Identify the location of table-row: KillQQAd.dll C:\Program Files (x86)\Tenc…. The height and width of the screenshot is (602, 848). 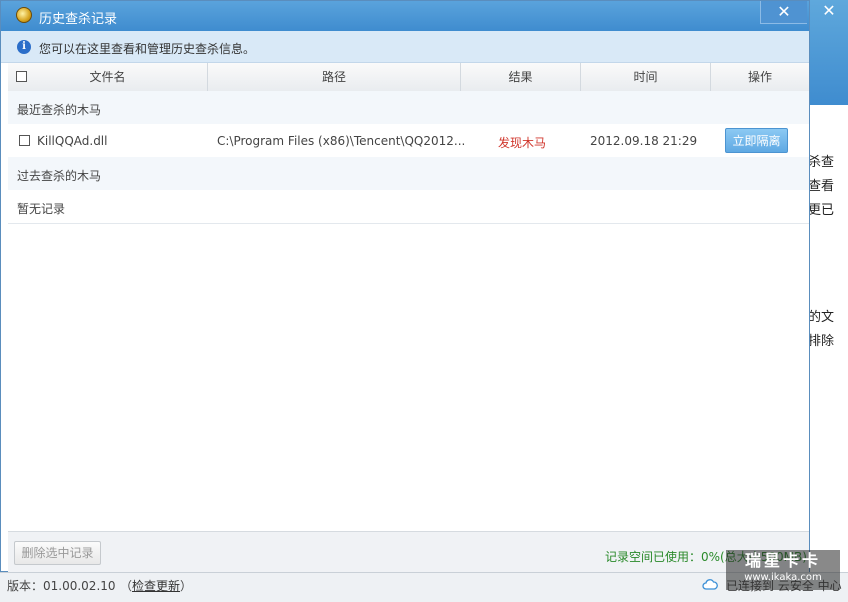
(408, 141).